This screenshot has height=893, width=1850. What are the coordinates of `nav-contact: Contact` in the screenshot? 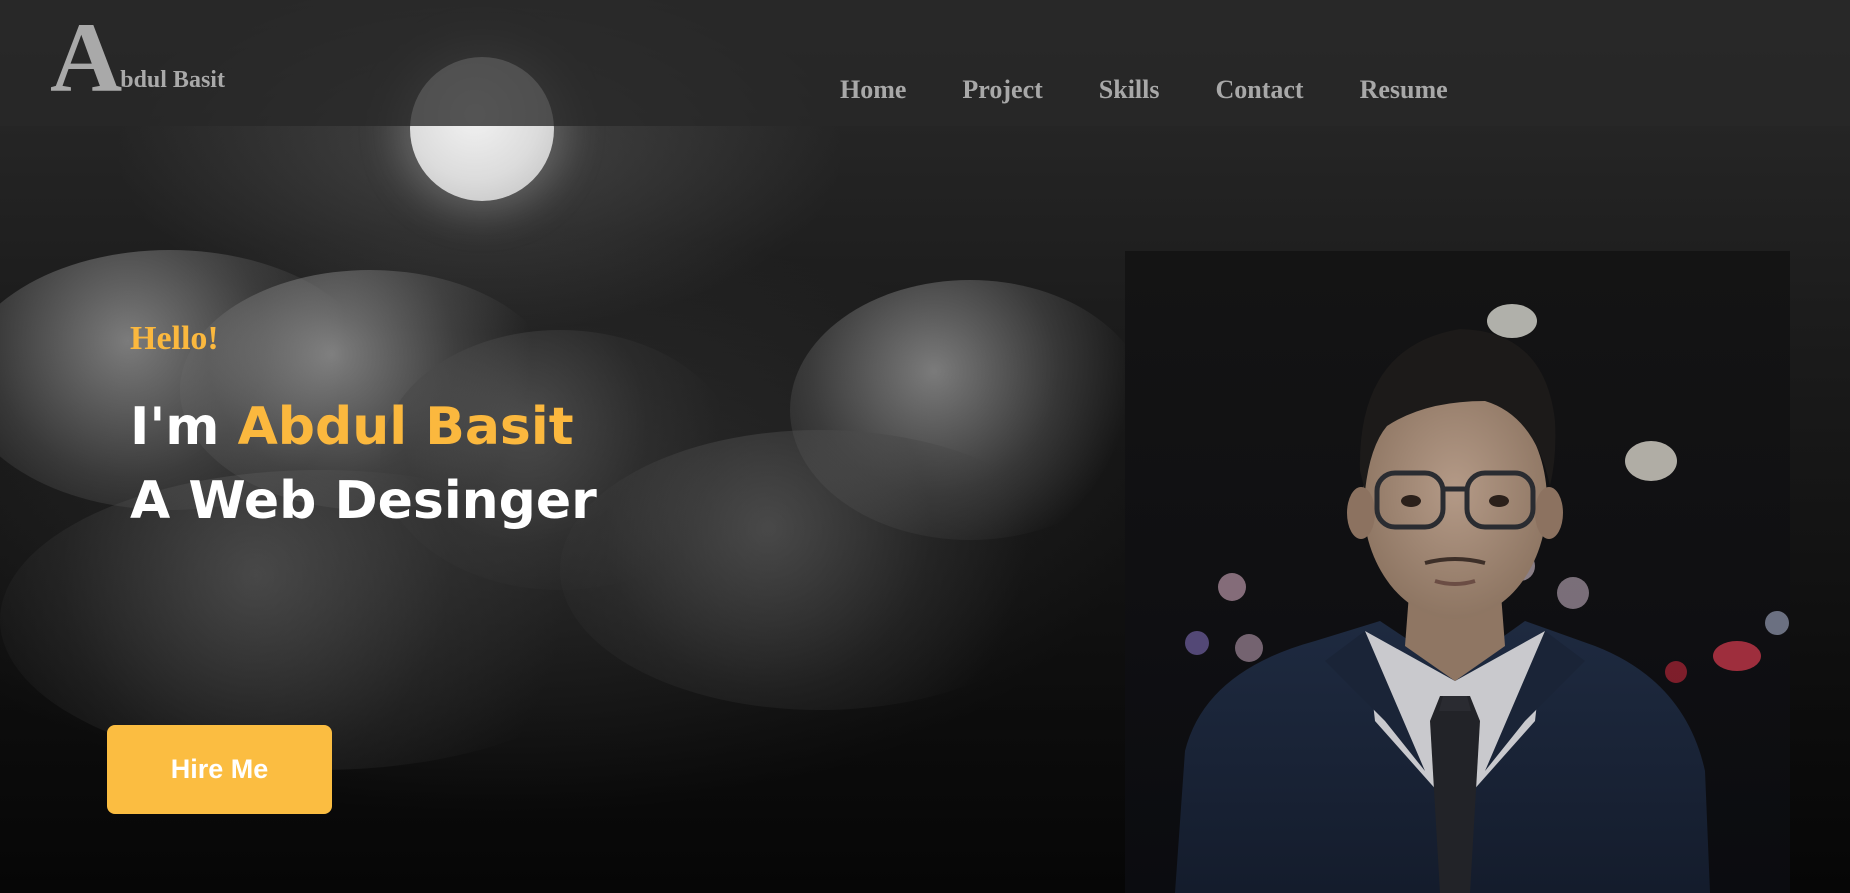 It's located at (1260, 90).